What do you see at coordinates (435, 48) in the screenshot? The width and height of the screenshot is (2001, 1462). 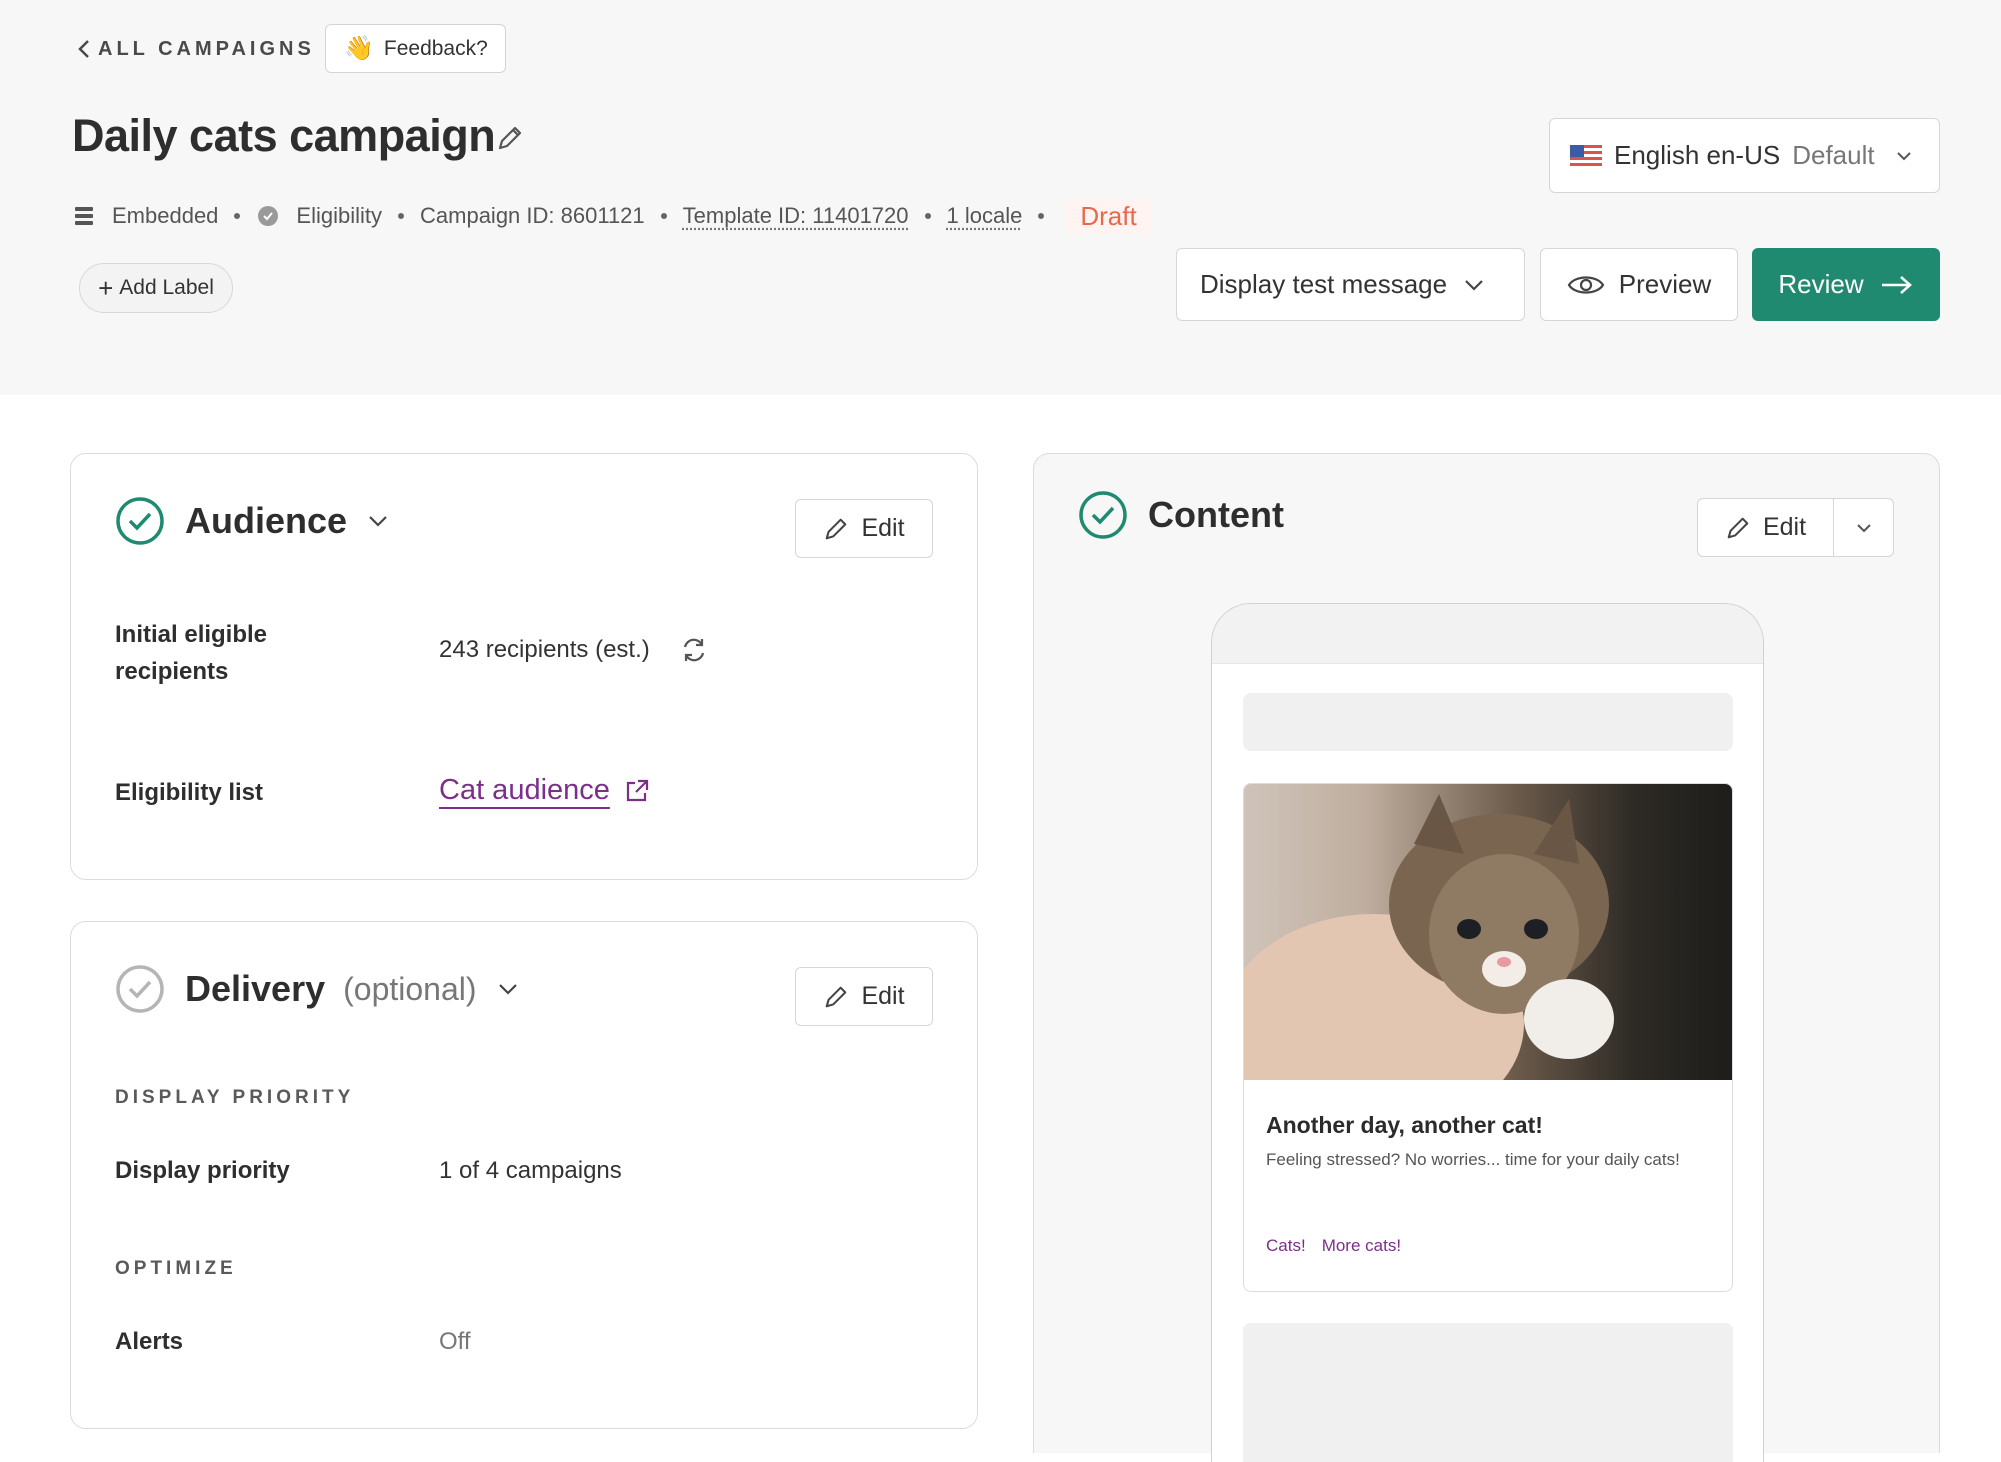 I see `feedback-label: Feedback?` at bounding box center [435, 48].